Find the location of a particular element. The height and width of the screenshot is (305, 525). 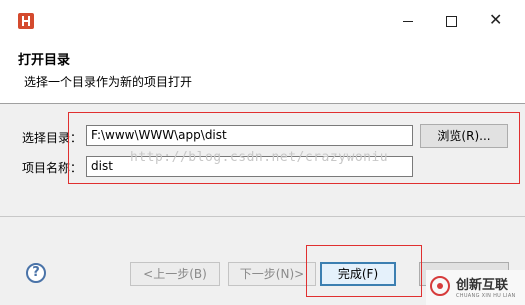

hbuilder-h-icon is located at coordinates (26, 21).